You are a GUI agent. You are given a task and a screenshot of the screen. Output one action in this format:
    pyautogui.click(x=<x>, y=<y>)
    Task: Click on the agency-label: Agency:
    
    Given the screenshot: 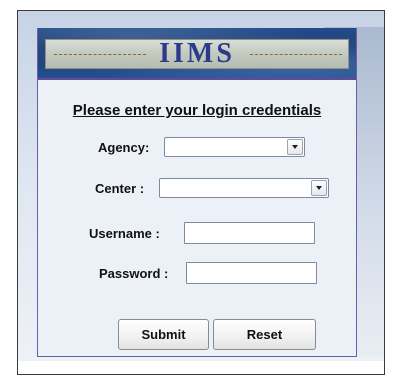 What is the action you would take?
    pyautogui.click(x=124, y=147)
    